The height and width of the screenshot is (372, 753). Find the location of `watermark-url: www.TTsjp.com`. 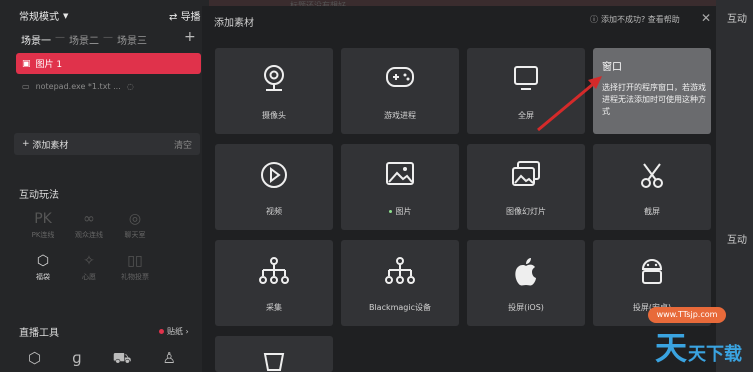

watermark-url: www.TTsjp.com is located at coordinates (687, 315).